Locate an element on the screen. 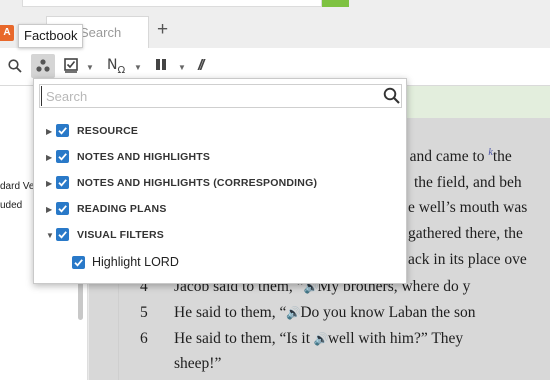 The height and width of the screenshot is (380, 550). parallel-icon is located at coordinates (161, 67).